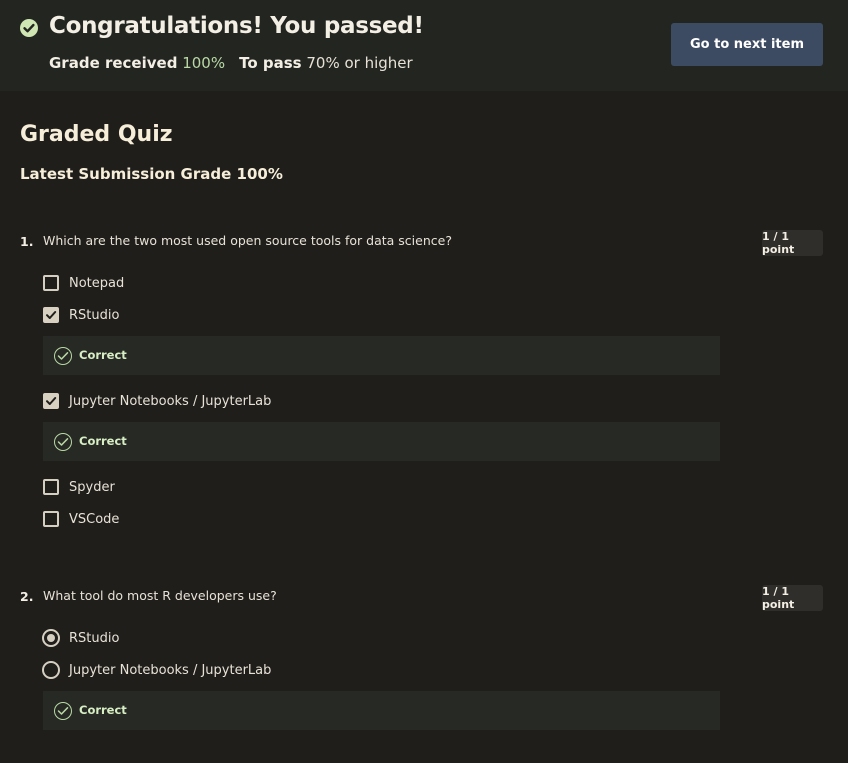 The image size is (848, 763). Describe the element at coordinates (96, 283) in the screenshot. I see `option-label: Notepad` at that location.